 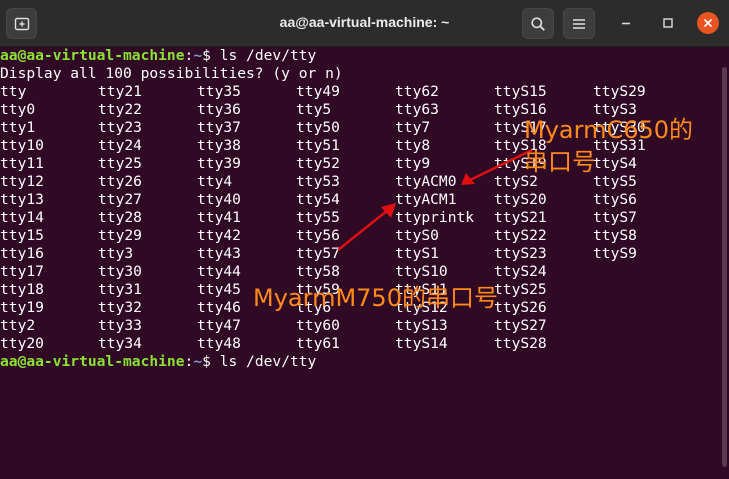 I want to click on annotation-m750: MyarmM750的串口号, so click(x=375, y=298).